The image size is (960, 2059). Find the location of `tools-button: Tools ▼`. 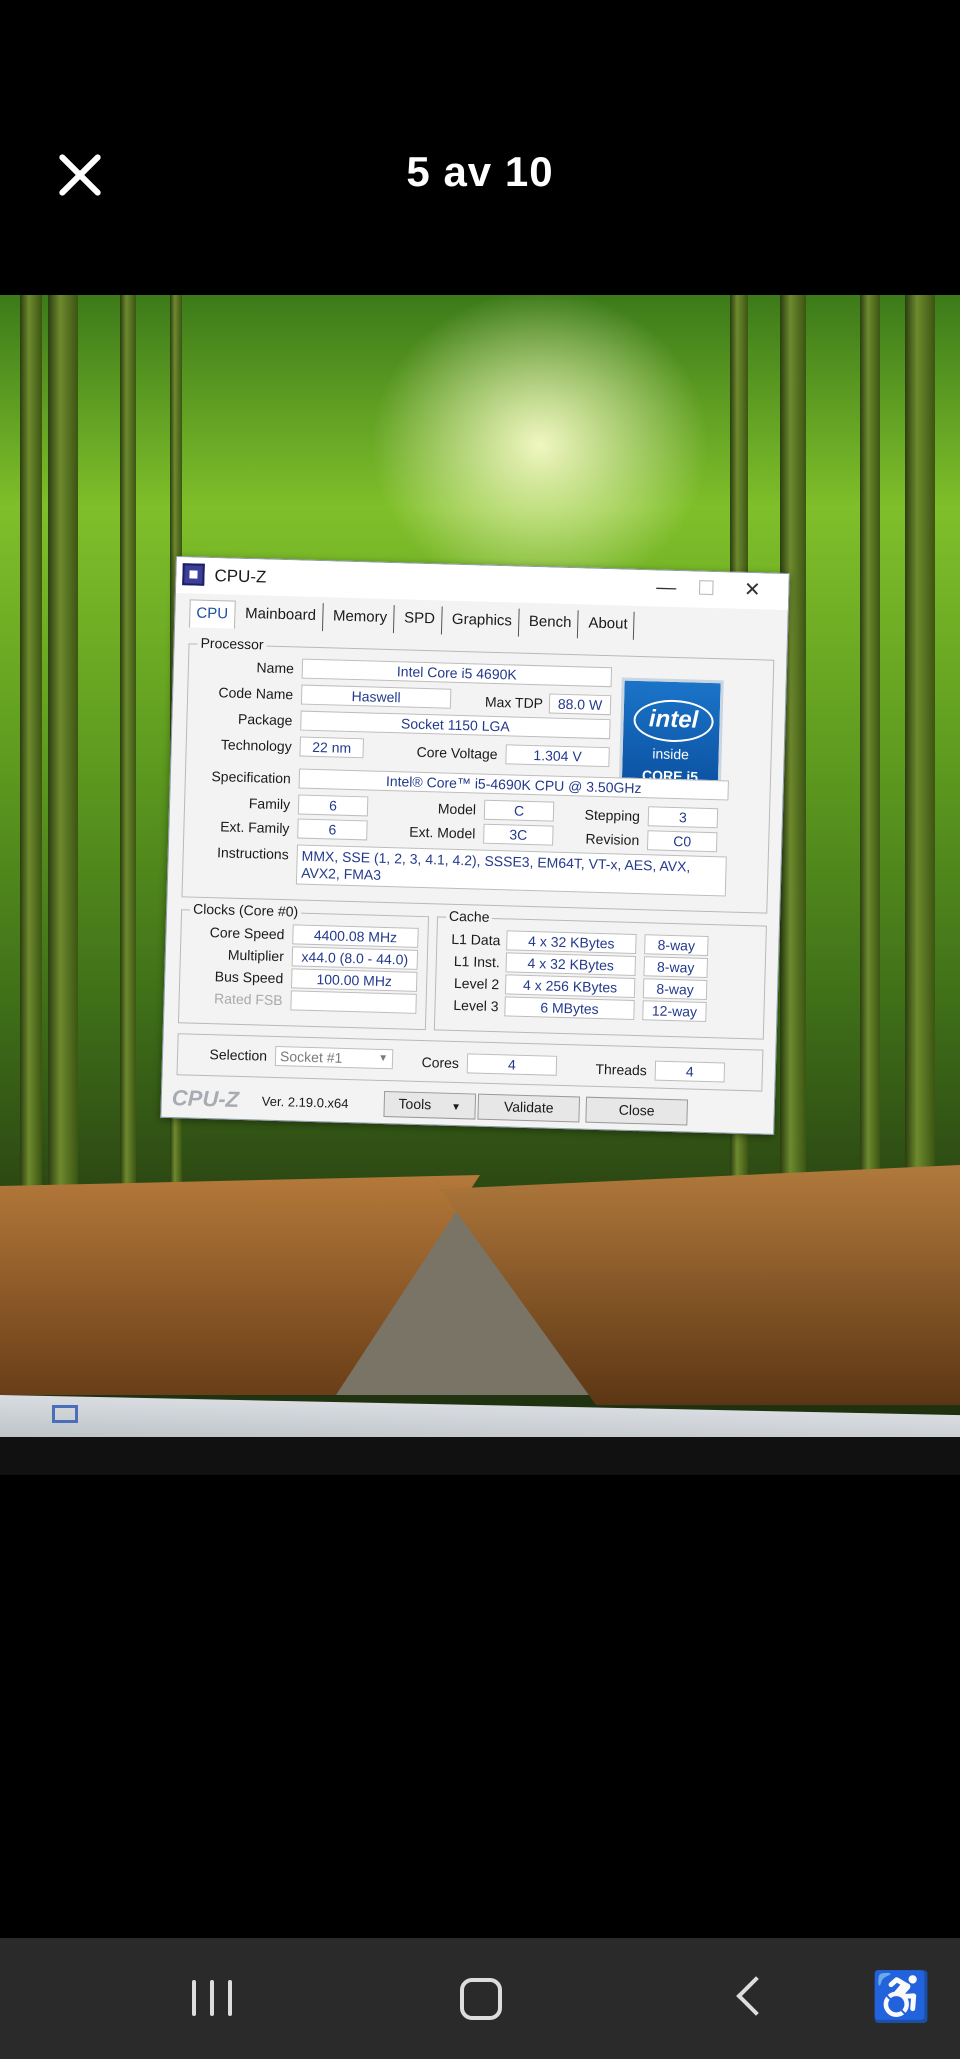

tools-button: Tools ▼ is located at coordinates (430, 1105).